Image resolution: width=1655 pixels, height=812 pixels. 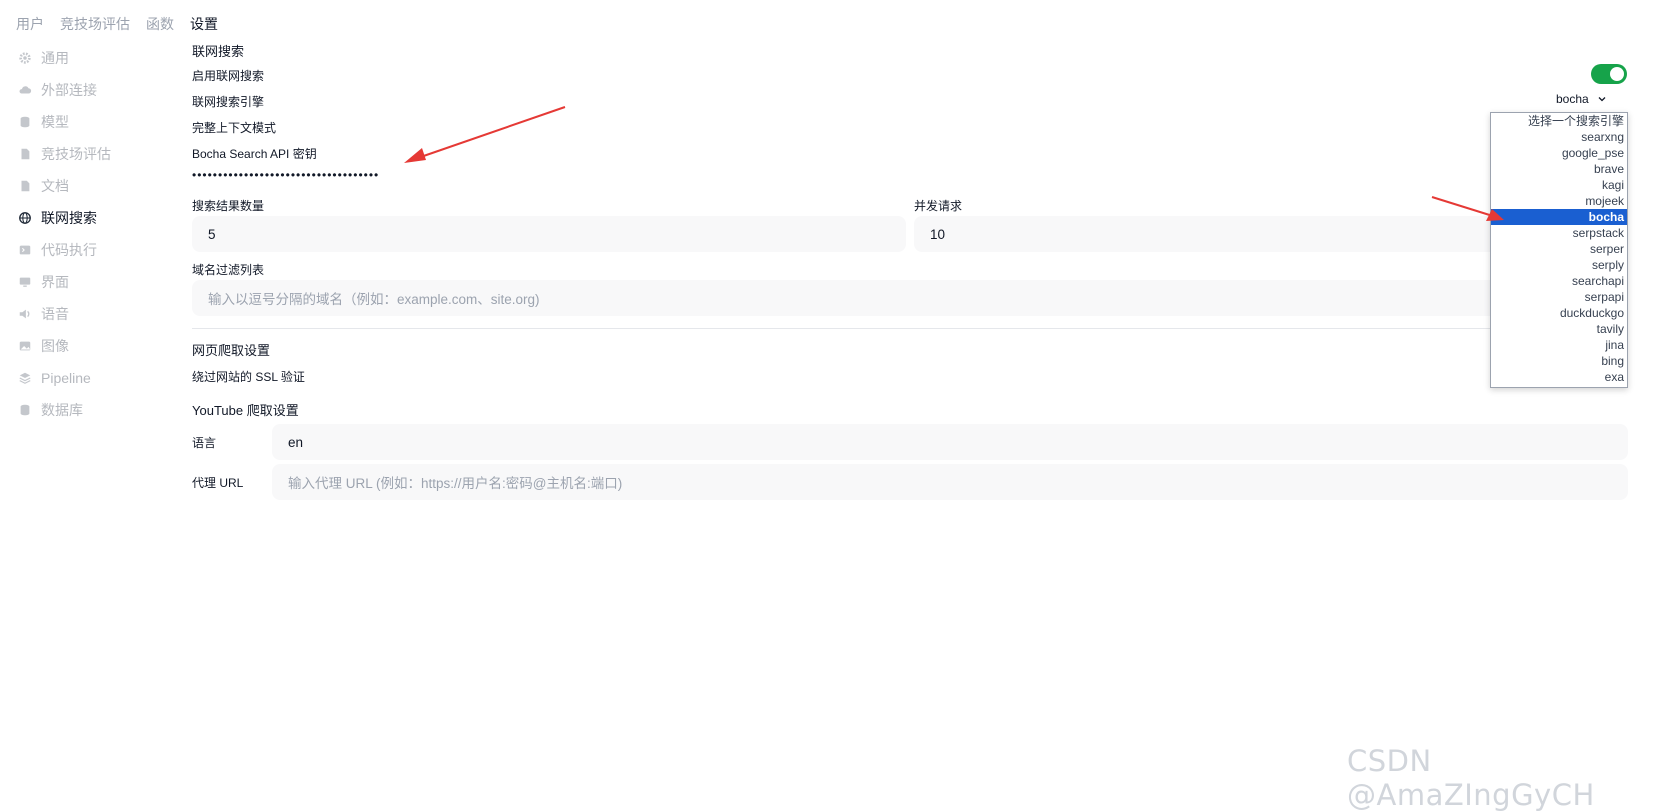 What do you see at coordinates (25, 314) in the screenshot?
I see `speaker-icon` at bounding box center [25, 314].